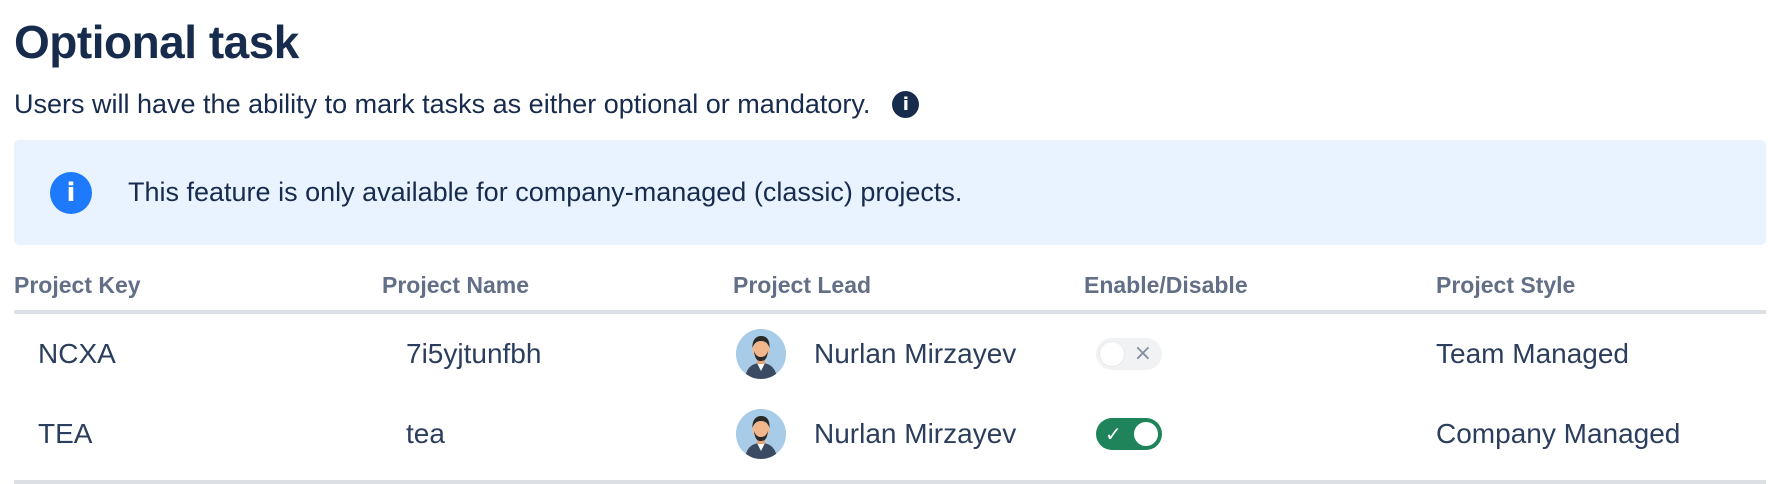 This screenshot has height=484, width=1780. I want to click on column-header-enable-disable: Enable/Disable, so click(1166, 285).